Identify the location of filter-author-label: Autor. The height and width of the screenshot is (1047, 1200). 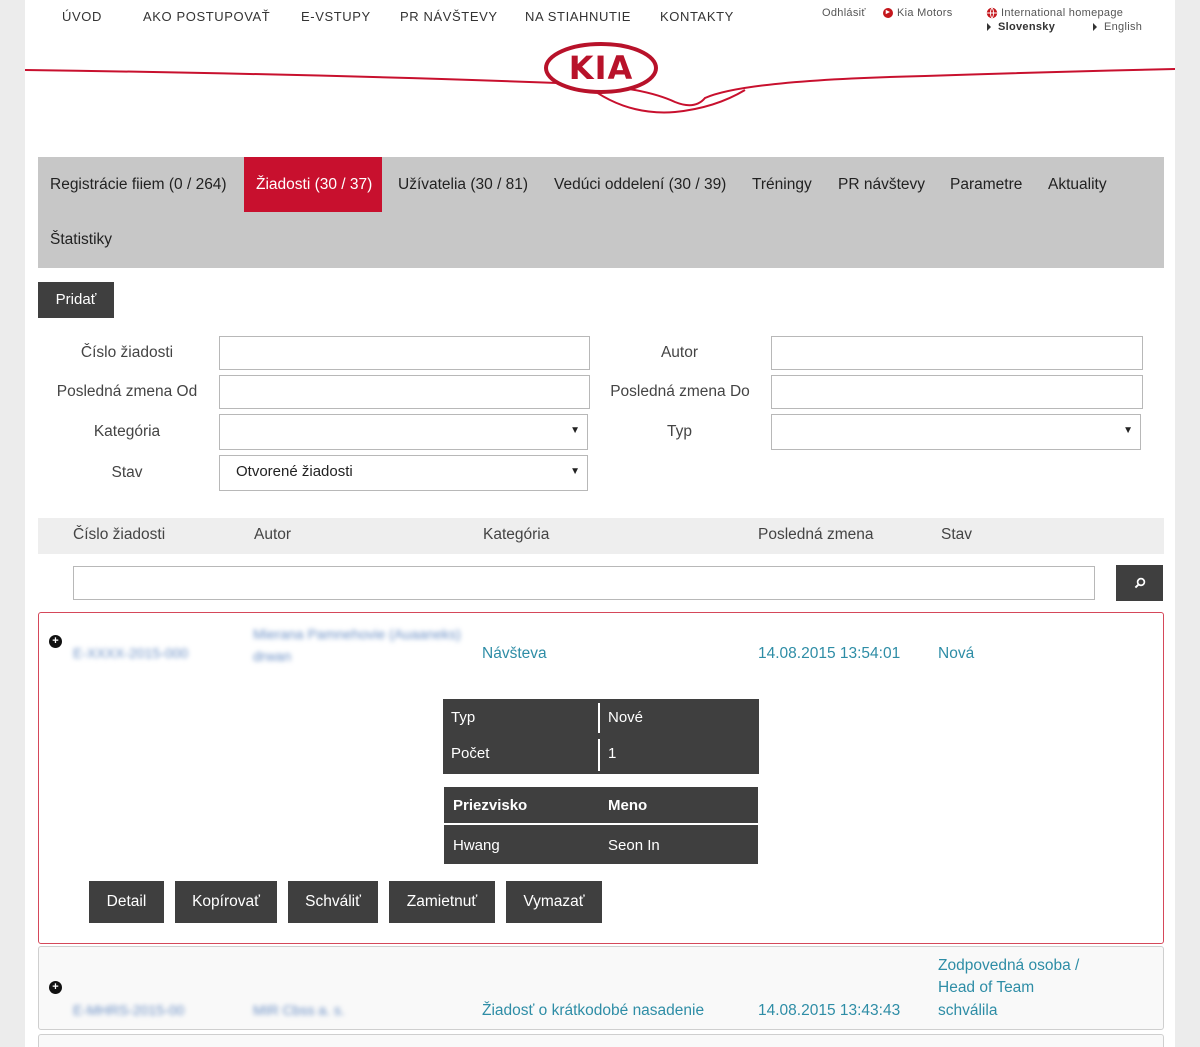
(679, 352).